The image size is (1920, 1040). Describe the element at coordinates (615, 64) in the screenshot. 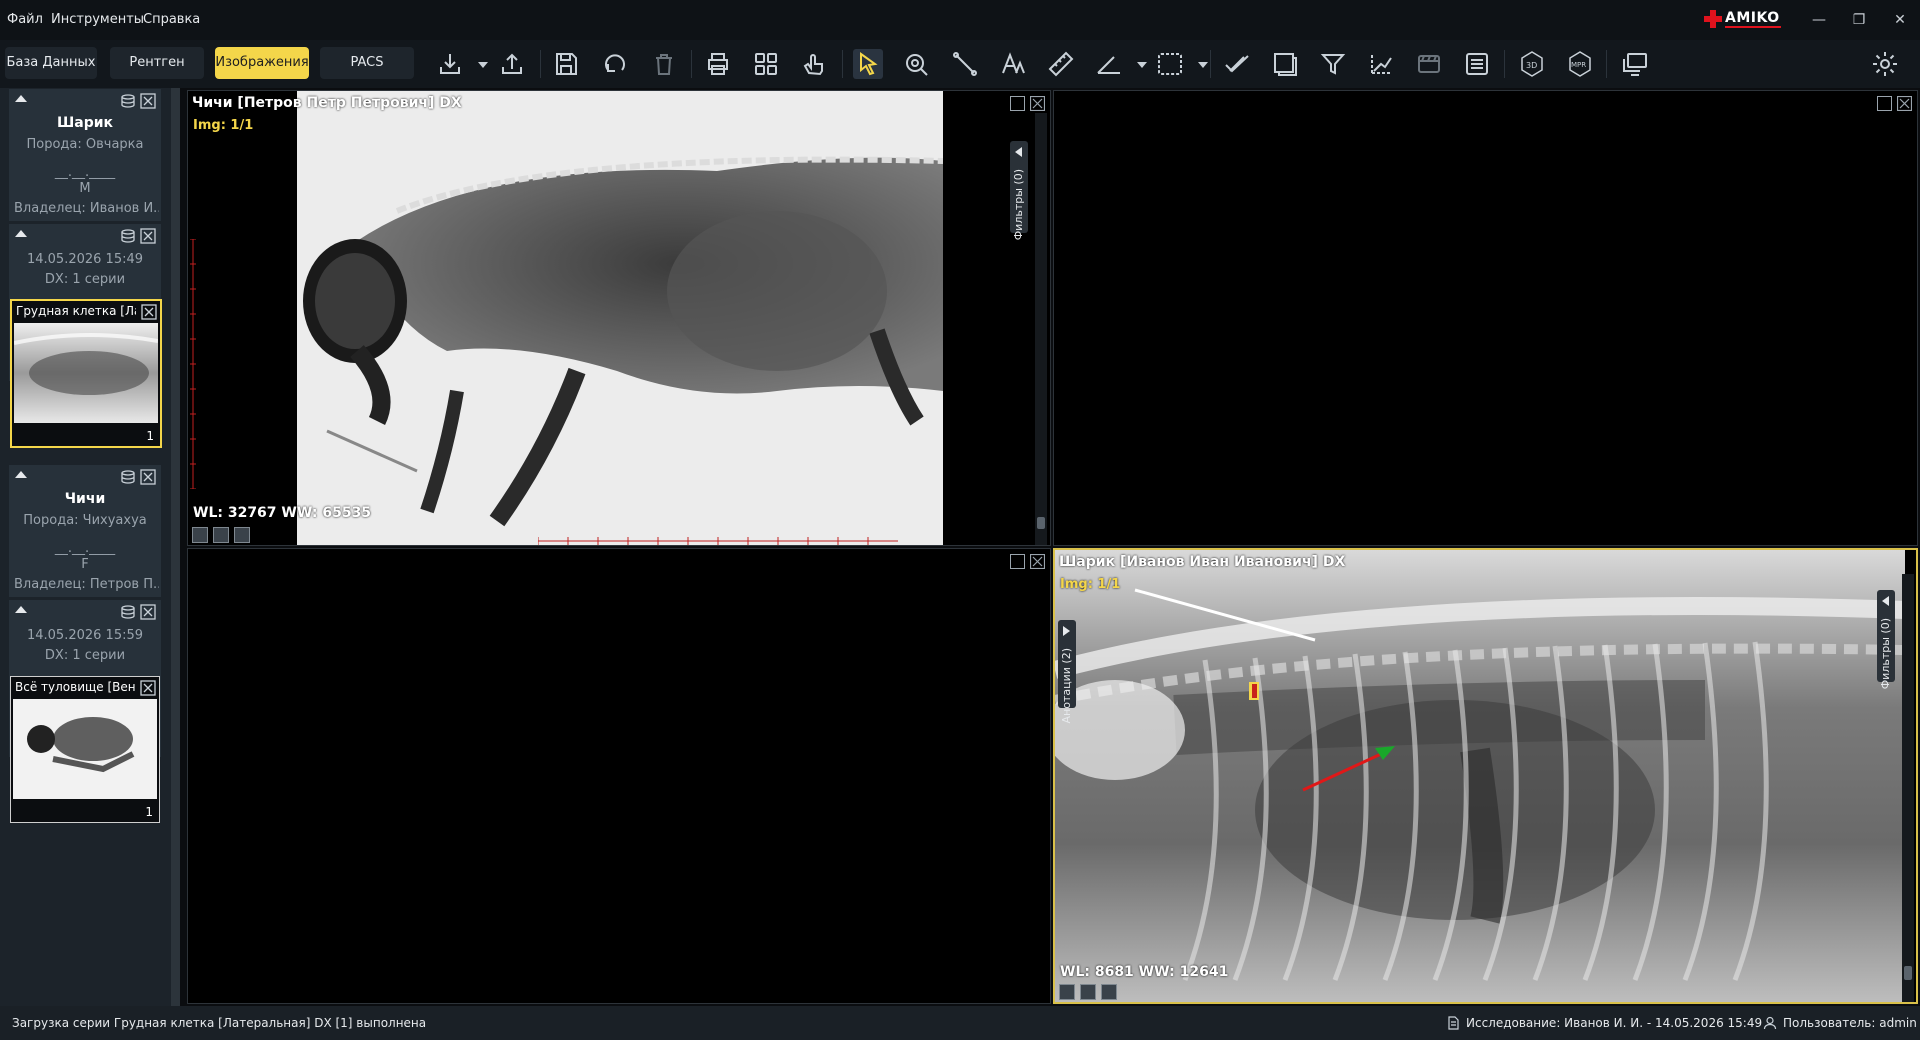

I see `rotate-icon` at that location.